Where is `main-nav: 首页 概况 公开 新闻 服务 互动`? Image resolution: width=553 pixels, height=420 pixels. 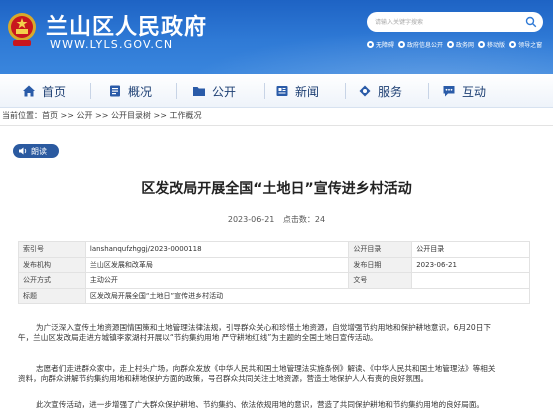
main-nav: 首页 概况 公开 新闻 服务 互动 is located at coordinates (276, 91).